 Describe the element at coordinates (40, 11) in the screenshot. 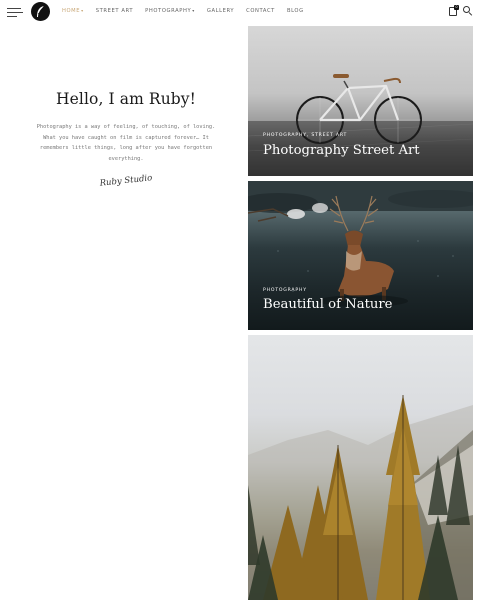

I see `feather-logo-icon` at that location.